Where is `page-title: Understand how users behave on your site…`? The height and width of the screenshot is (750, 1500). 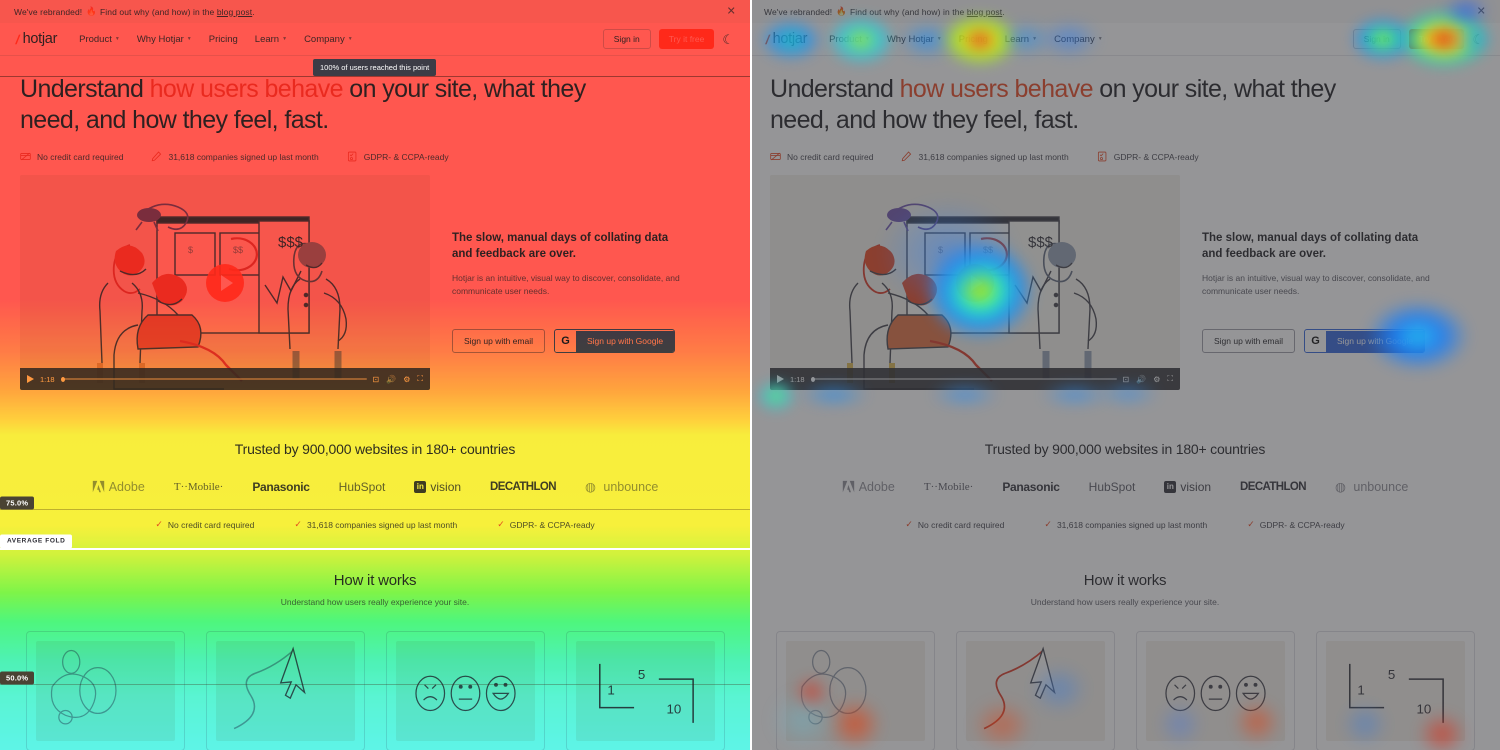
page-title: Understand how users behave on your site… is located at coordinates (330, 104).